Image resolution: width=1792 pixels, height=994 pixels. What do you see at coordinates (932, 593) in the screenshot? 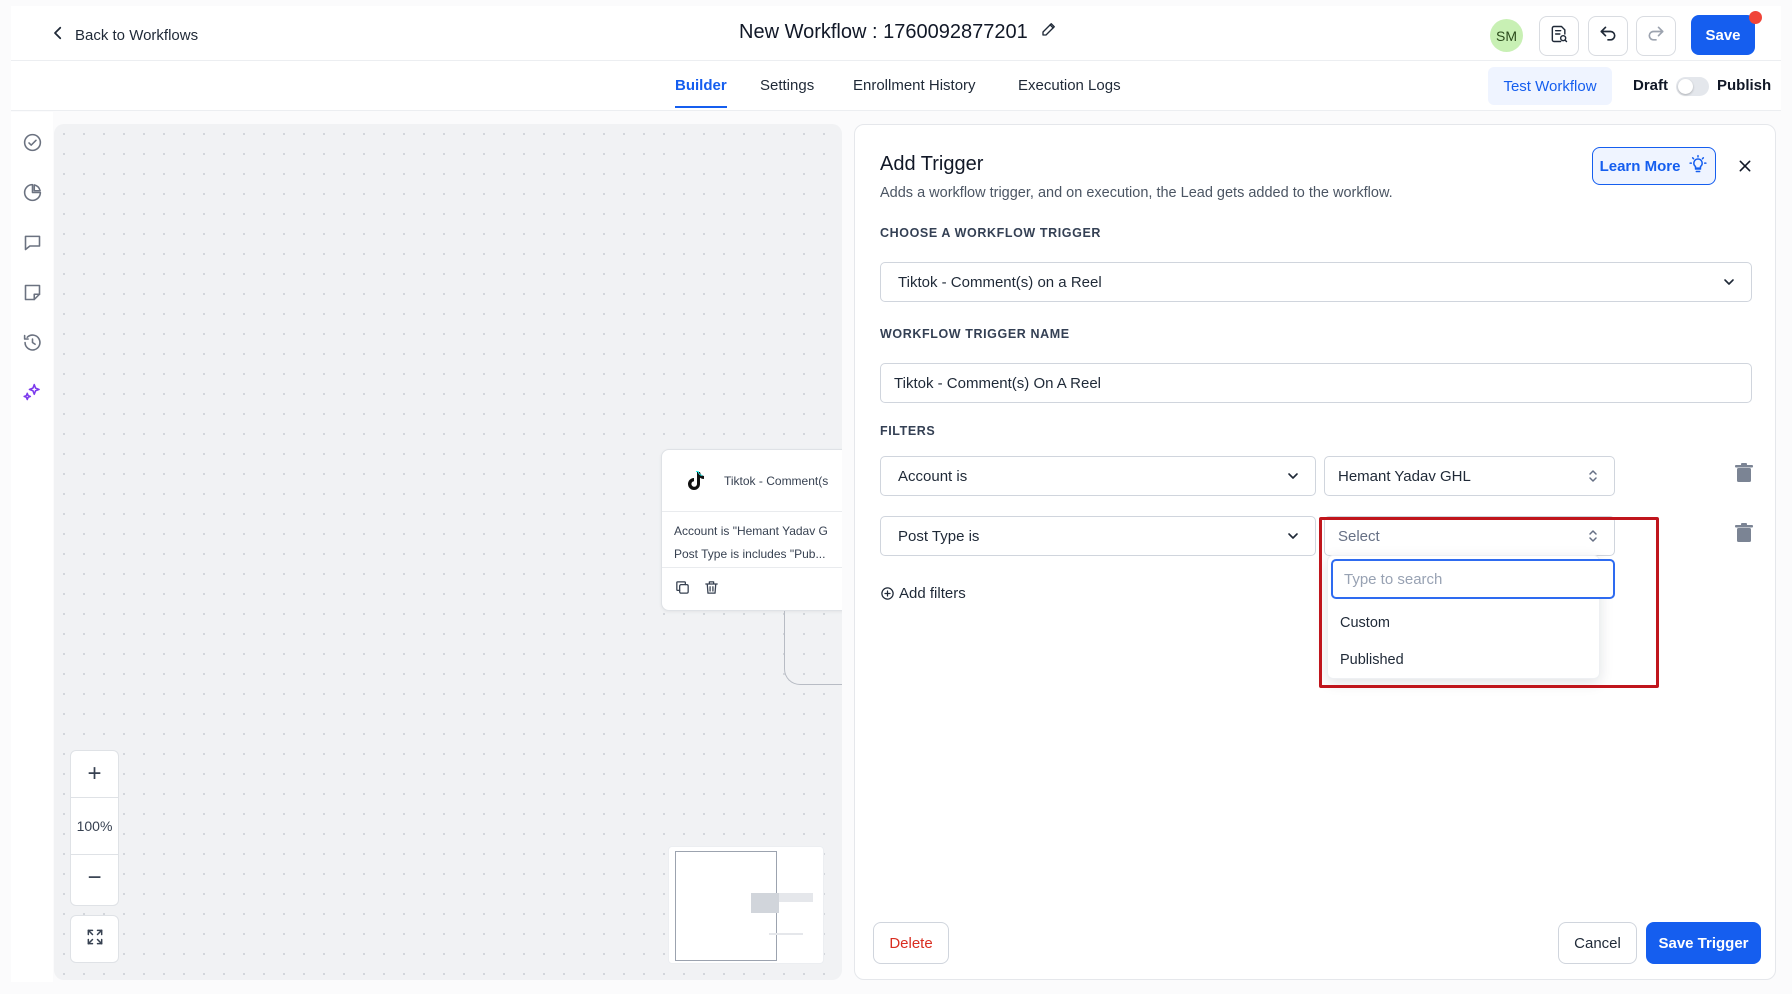
I see `add-filters-label: Add filters` at bounding box center [932, 593].